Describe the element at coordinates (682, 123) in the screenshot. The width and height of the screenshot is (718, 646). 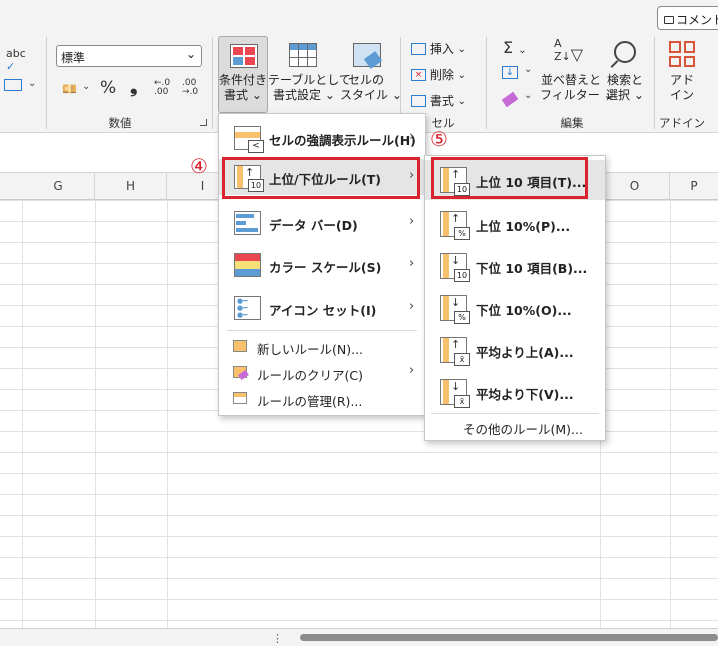
I see `addins-group-label: アドイン` at that location.